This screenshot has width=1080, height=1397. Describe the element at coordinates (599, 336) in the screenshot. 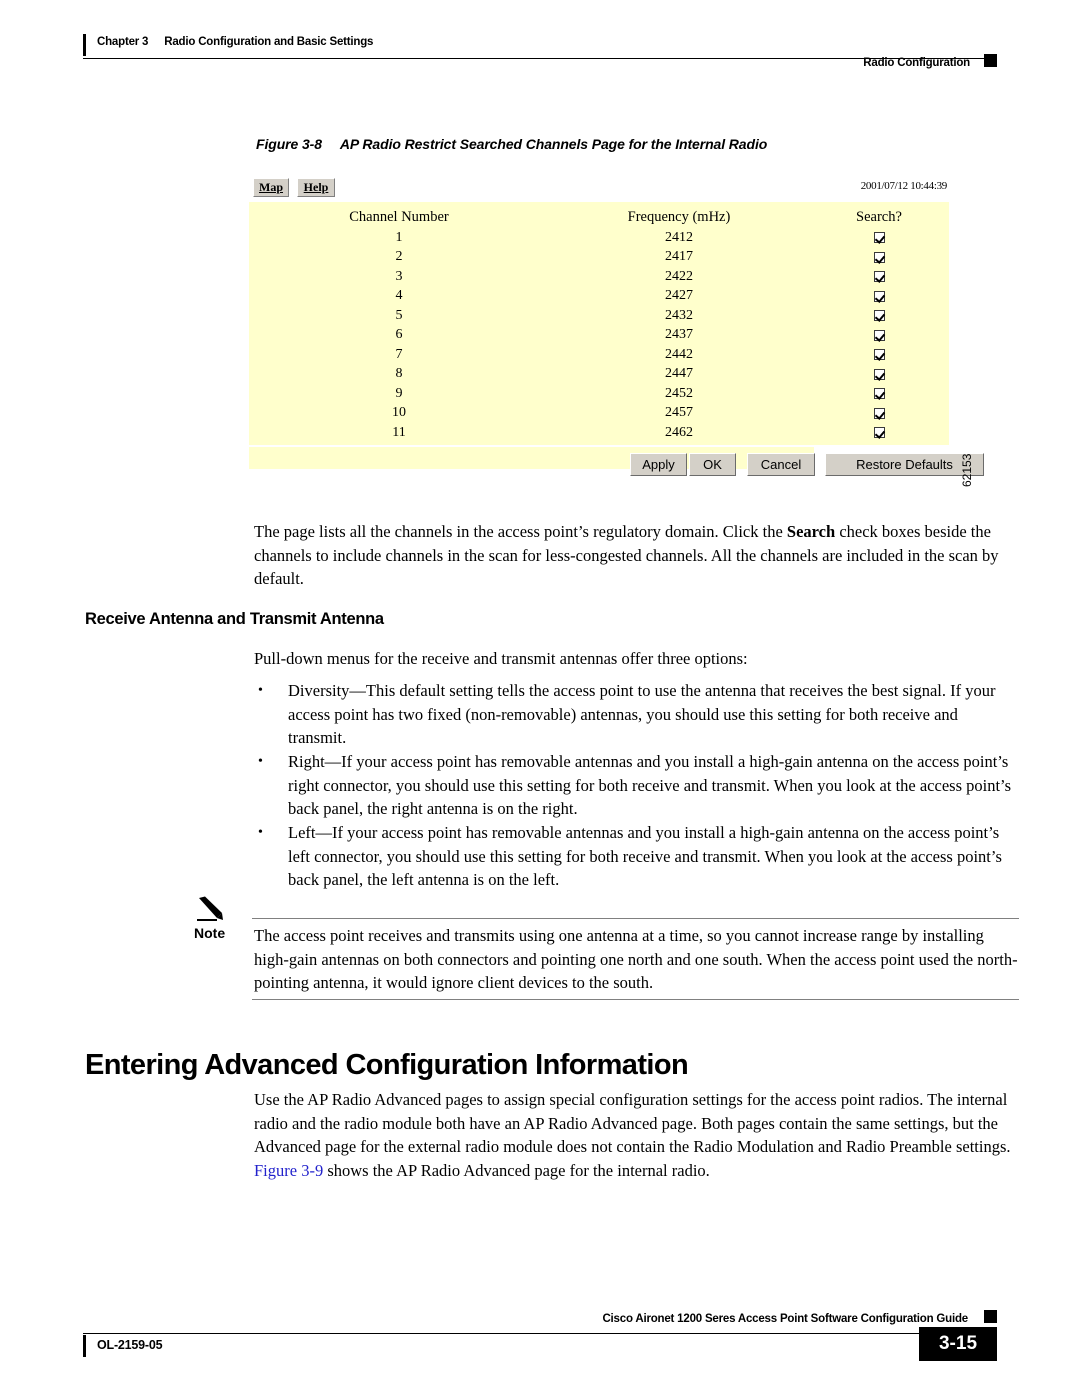

I see `table-row: 6 2437` at that location.